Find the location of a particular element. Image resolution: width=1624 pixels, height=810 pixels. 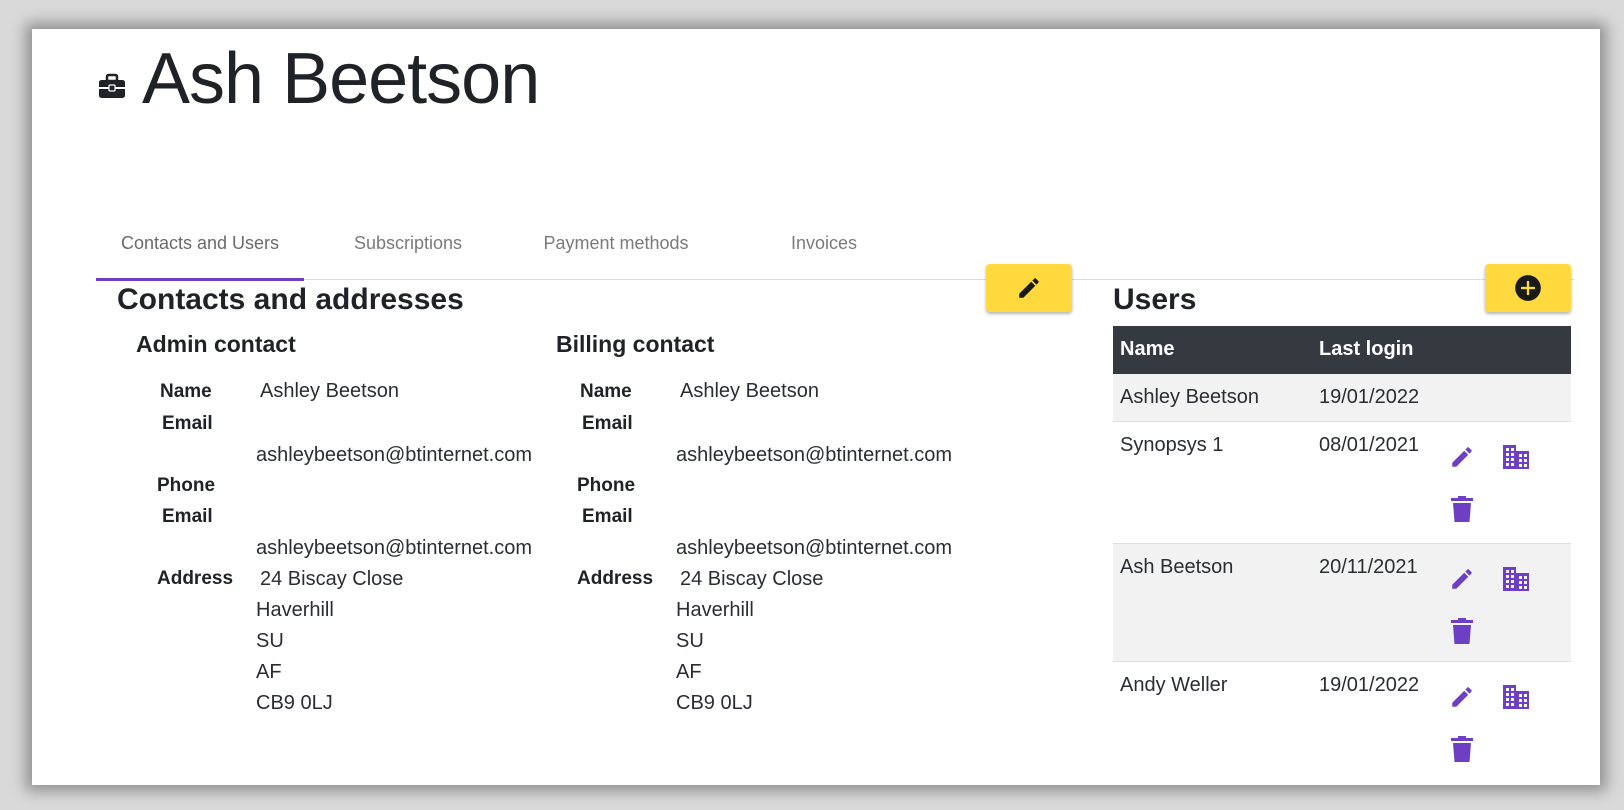

page-header: Ash Beetson is located at coordinates (319, 79).